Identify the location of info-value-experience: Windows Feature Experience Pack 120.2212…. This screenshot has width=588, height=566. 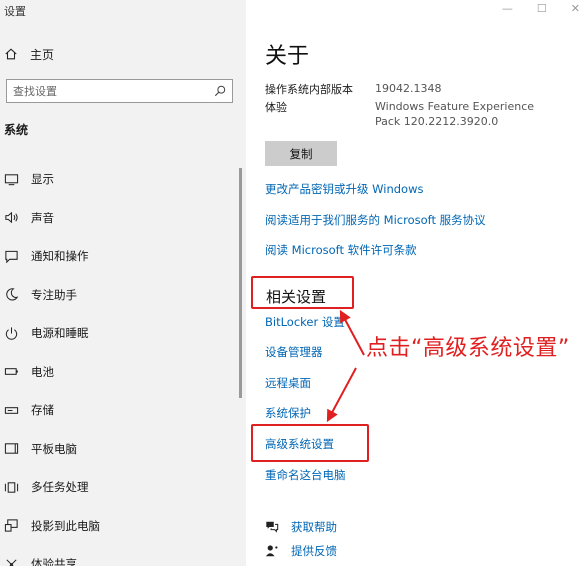
(455, 114).